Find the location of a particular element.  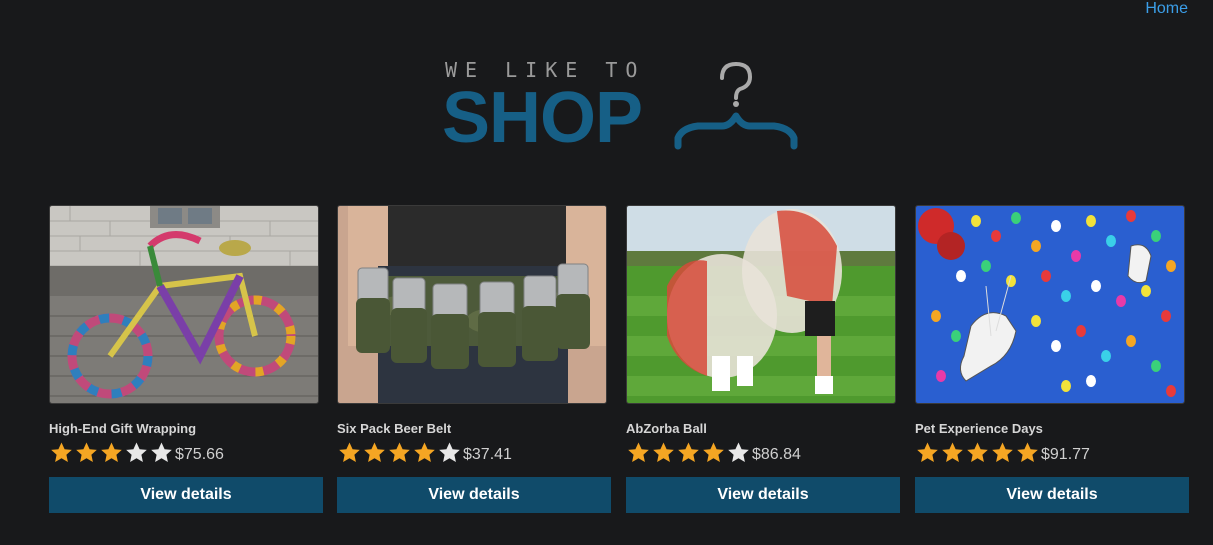

home-link: Home is located at coordinates (1166, 8).